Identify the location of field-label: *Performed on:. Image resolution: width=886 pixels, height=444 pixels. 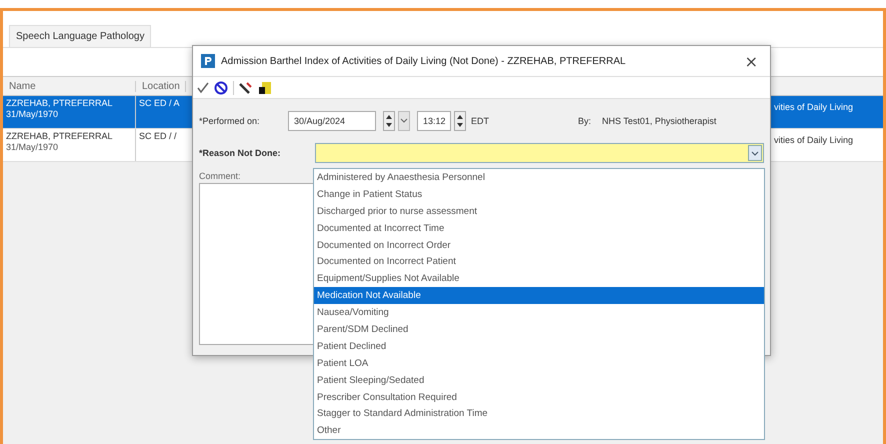
(230, 121).